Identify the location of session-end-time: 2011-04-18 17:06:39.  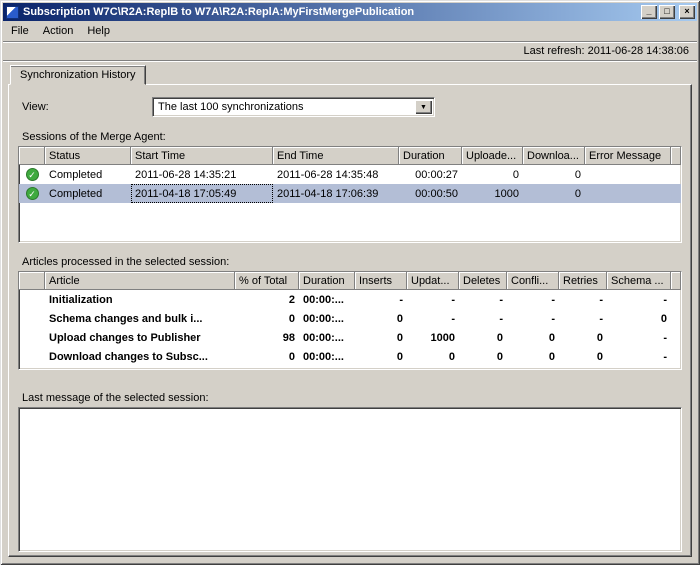
(336, 193).